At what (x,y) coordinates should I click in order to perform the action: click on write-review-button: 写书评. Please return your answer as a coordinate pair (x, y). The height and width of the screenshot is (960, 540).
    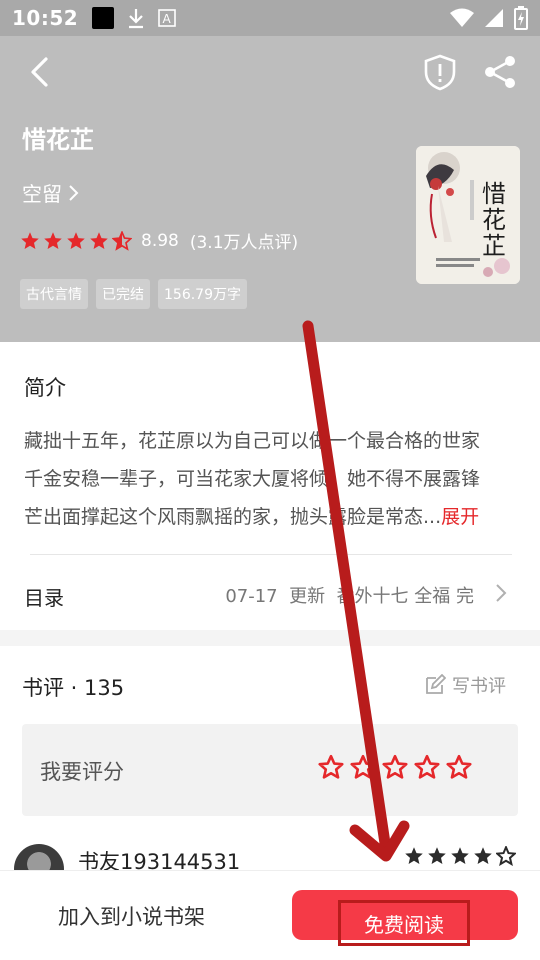
    Looking at the image, I should click on (465, 685).